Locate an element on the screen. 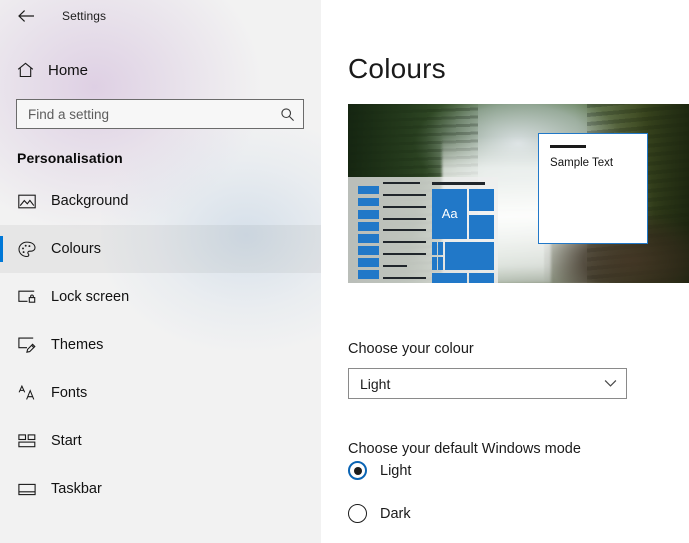 Image resolution: width=689 pixels, height=543 pixels. page-title: Colours is located at coordinates (397, 68).